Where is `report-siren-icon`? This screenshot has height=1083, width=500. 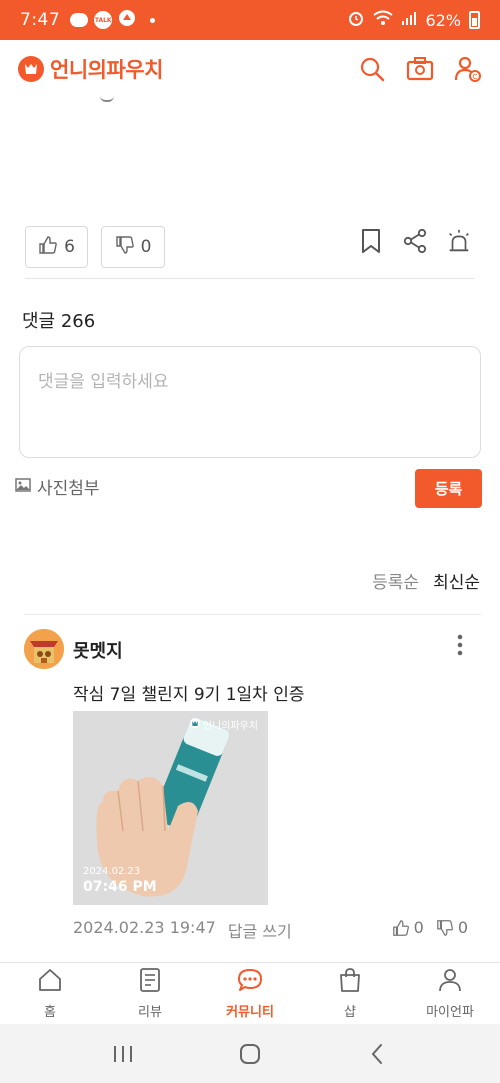
report-siren-icon is located at coordinates (459, 241).